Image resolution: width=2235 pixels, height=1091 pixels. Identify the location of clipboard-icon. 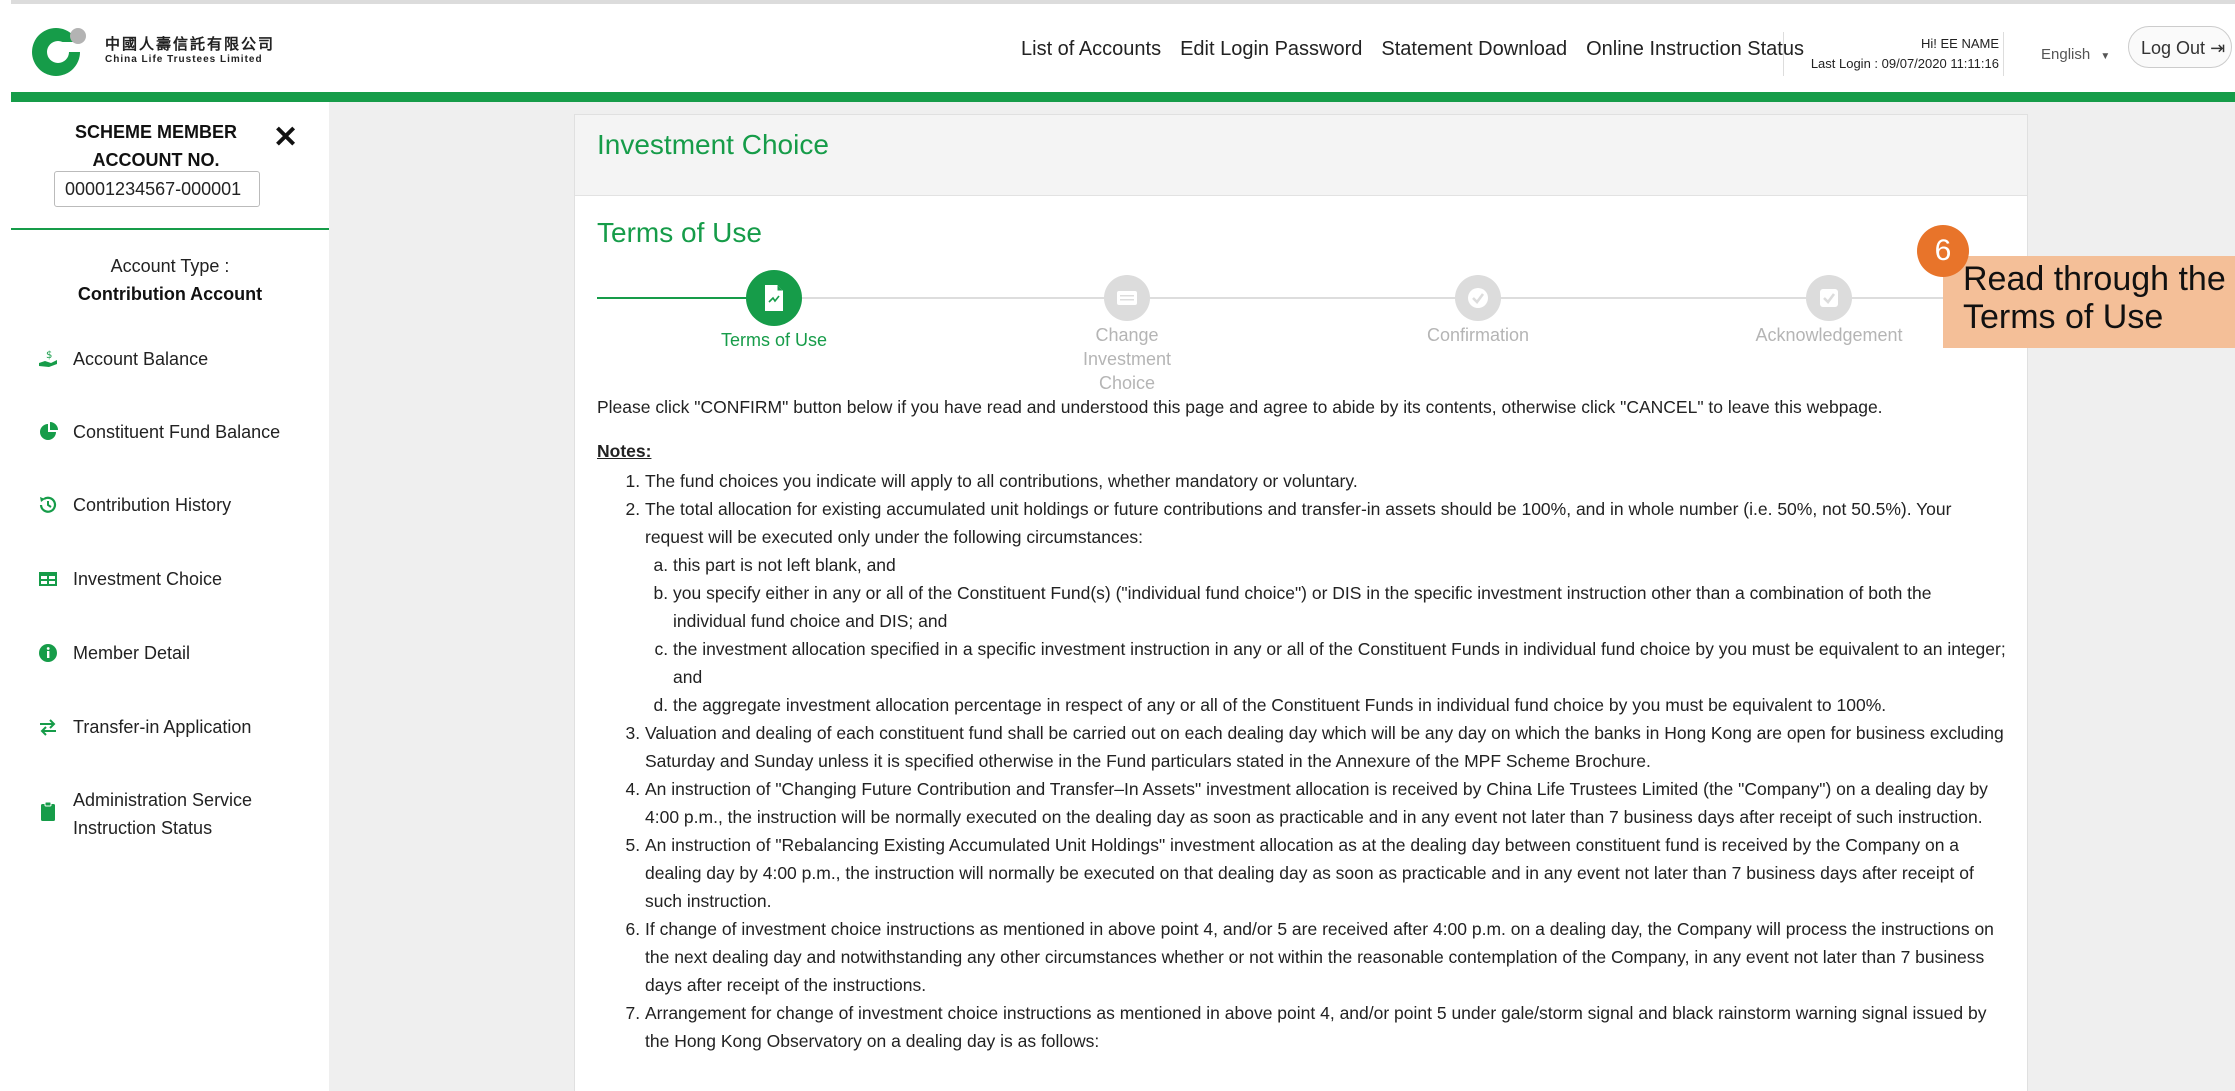
(48, 811).